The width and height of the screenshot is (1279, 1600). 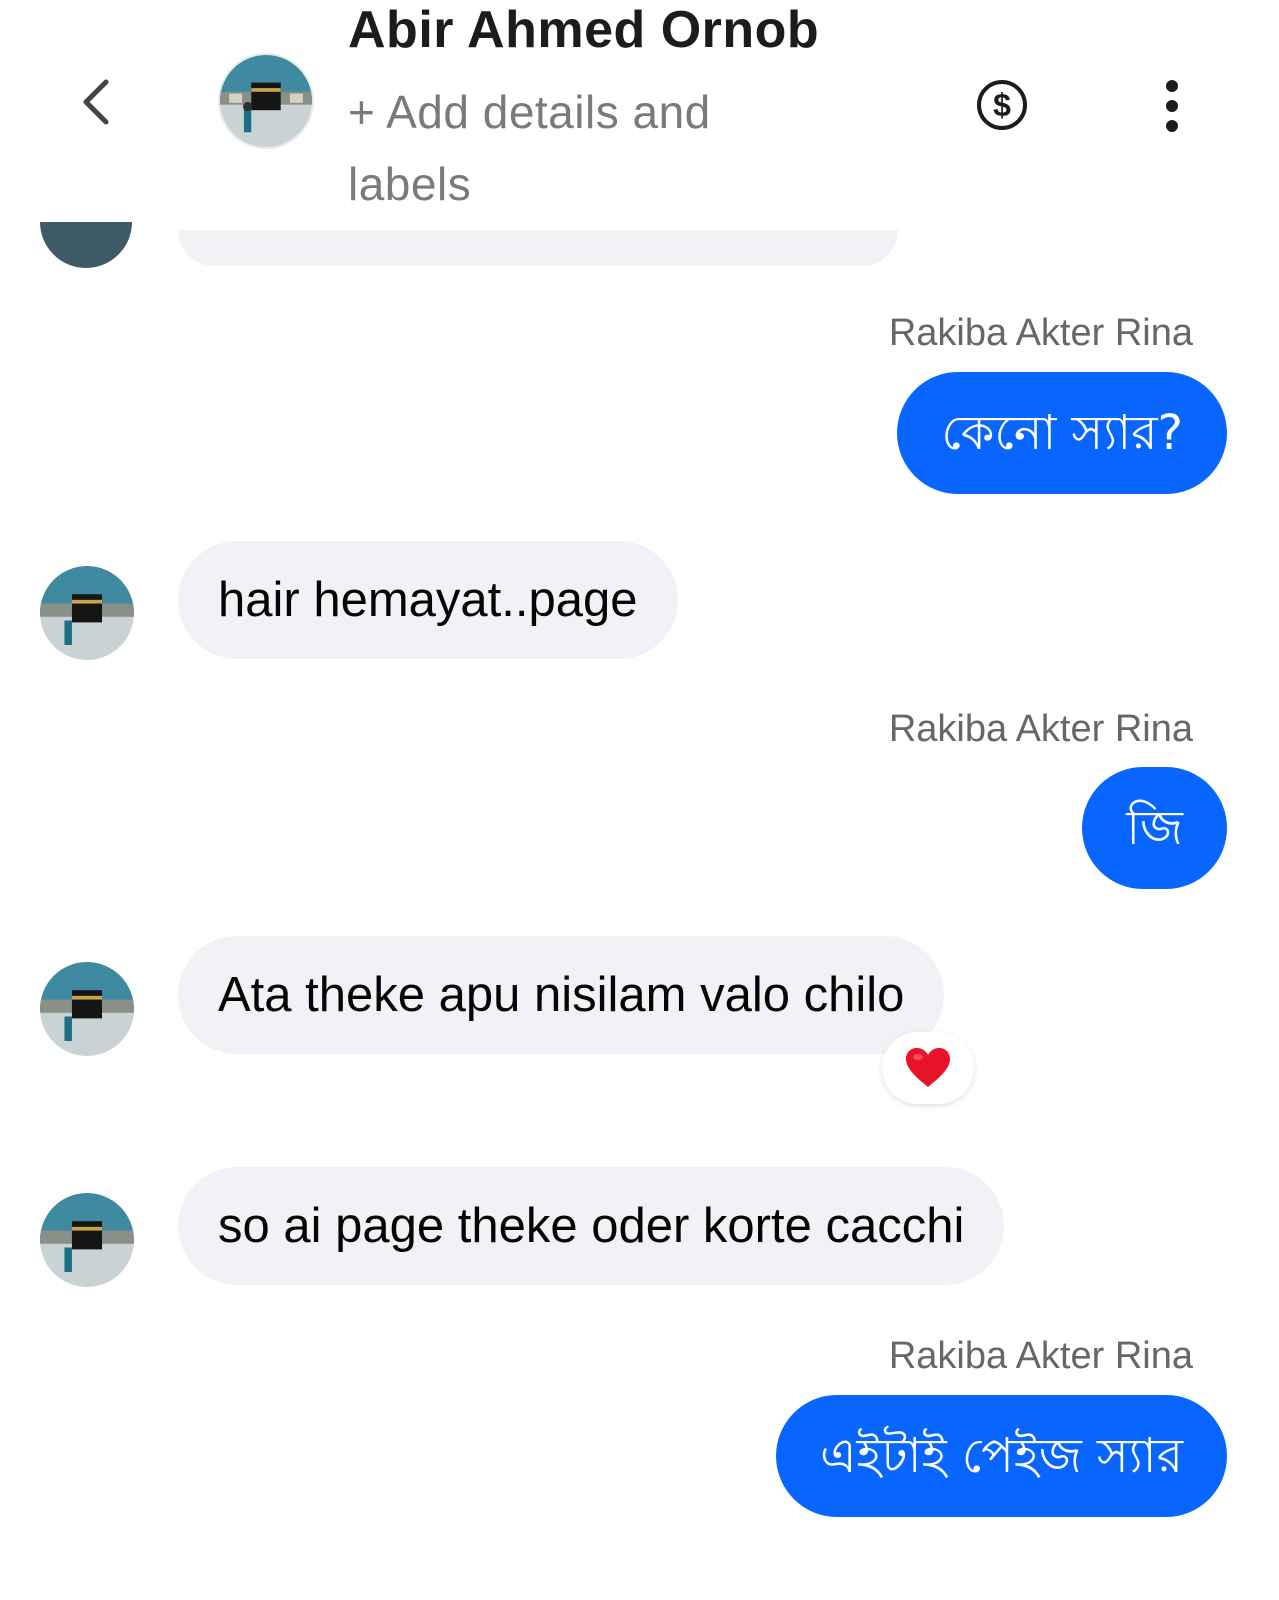 What do you see at coordinates (561, 995) in the screenshot?
I see `incoming-message-bubble: Ata theke apu nisilam valo chilo` at bounding box center [561, 995].